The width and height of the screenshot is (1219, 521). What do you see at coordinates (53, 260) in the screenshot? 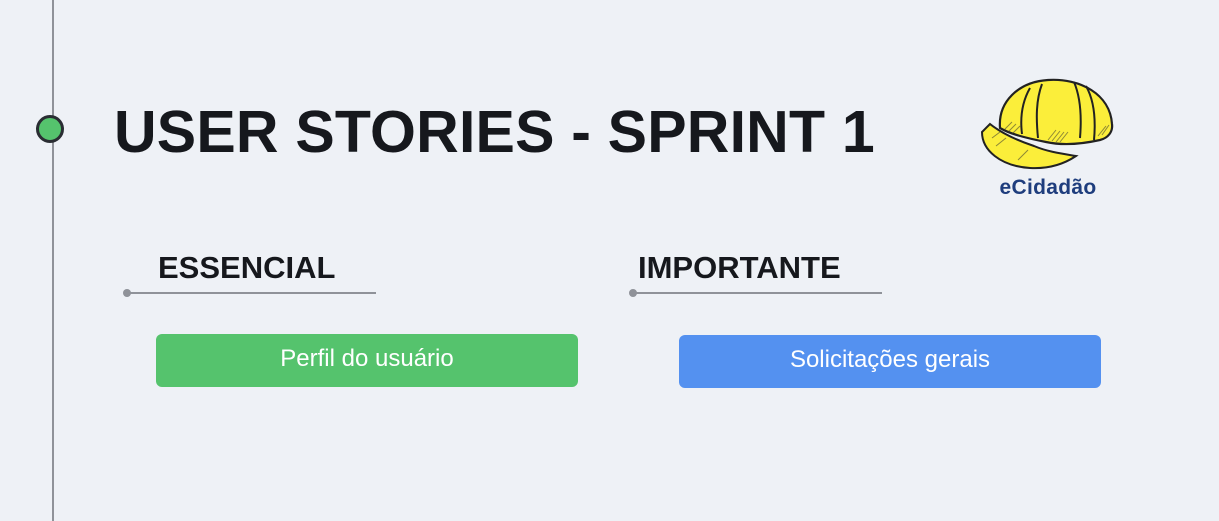
I see `timeline-line` at bounding box center [53, 260].